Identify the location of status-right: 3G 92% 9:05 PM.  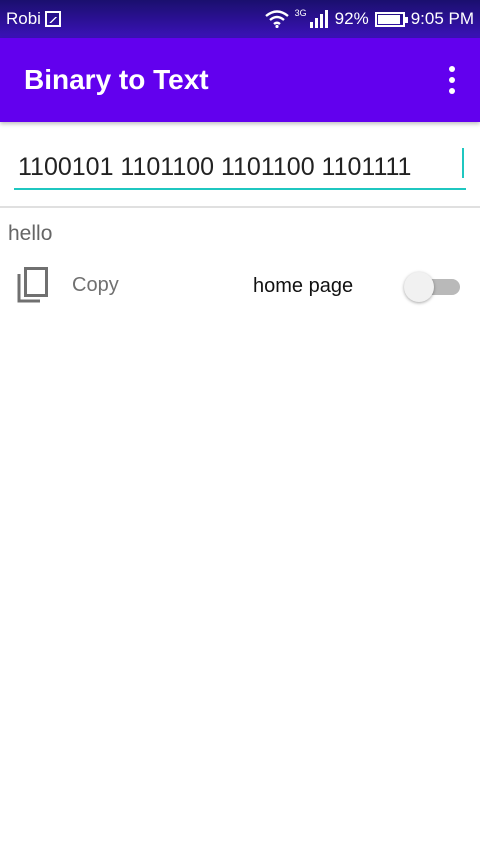
(369, 18).